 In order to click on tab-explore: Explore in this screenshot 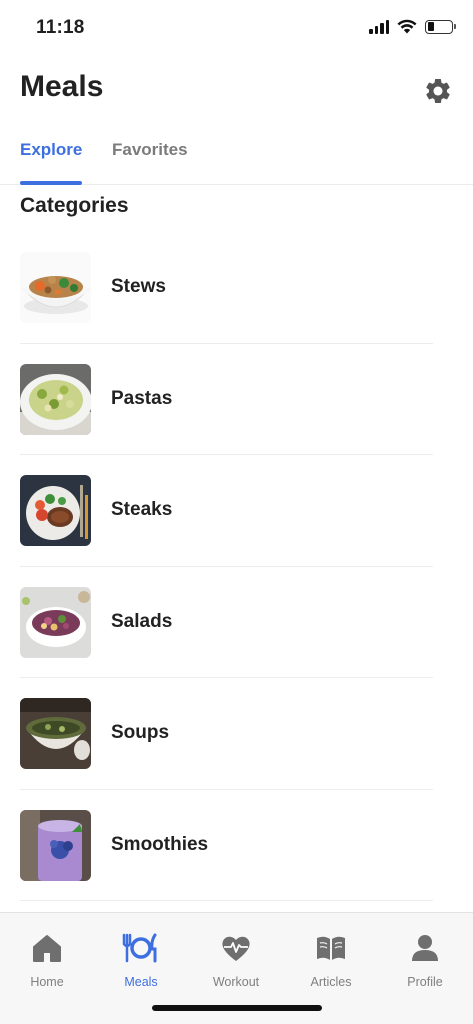, I will do `click(51, 150)`.